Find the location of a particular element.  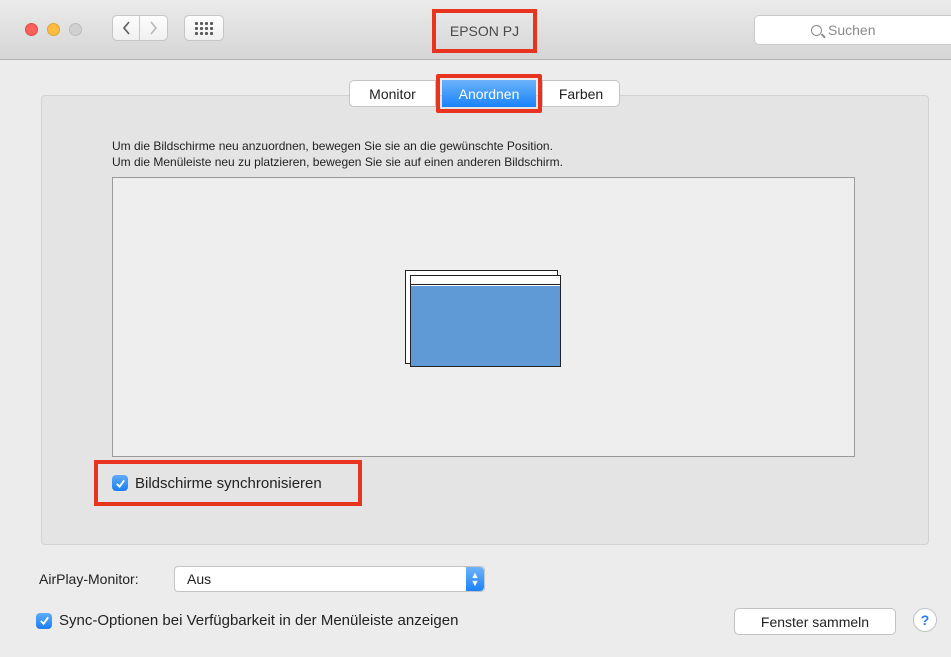

title-bar: EPSON PJ Suchen is located at coordinates (475, 30).